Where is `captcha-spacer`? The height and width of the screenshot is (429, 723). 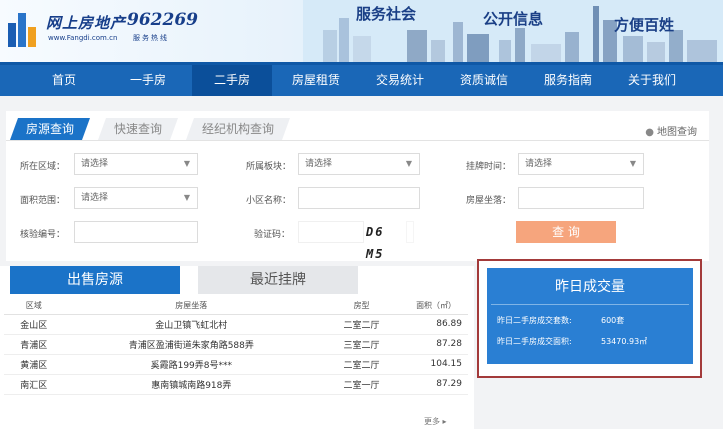 captcha-spacer is located at coordinates (410, 232).